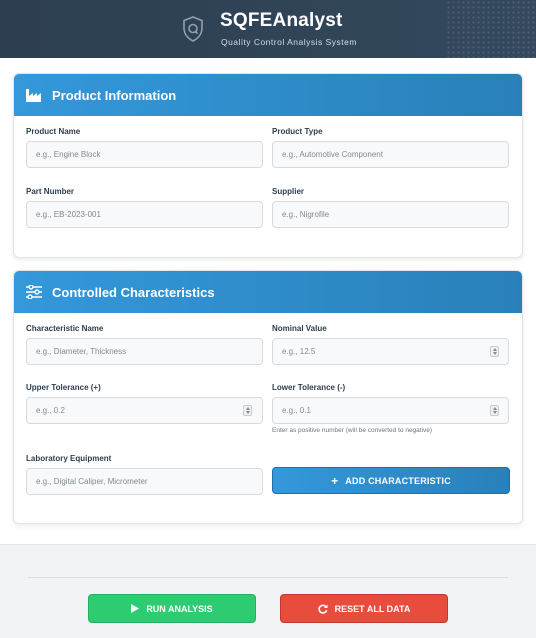 The image size is (536, 638). I want to click on add-characteristic-button: + ADD CHARACTERISTIC, so click(391, 480).